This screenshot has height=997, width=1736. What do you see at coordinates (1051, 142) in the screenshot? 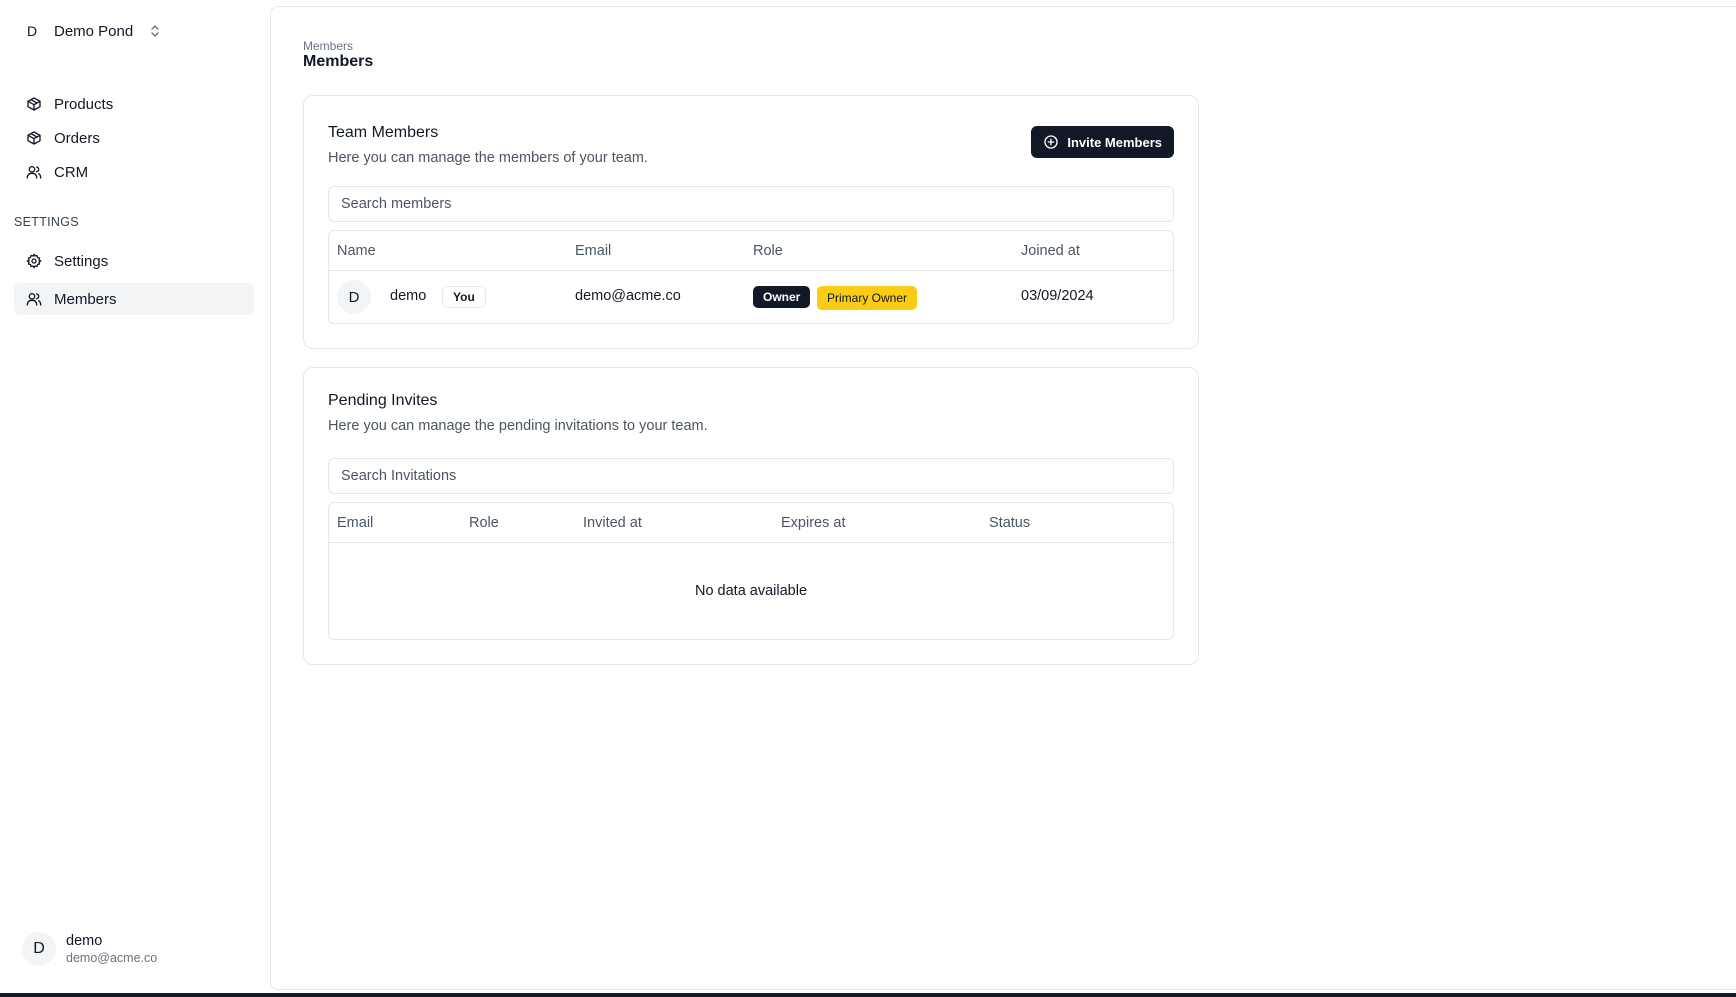
I see `plus-circle-icon` at bounding box center [1051, 142].